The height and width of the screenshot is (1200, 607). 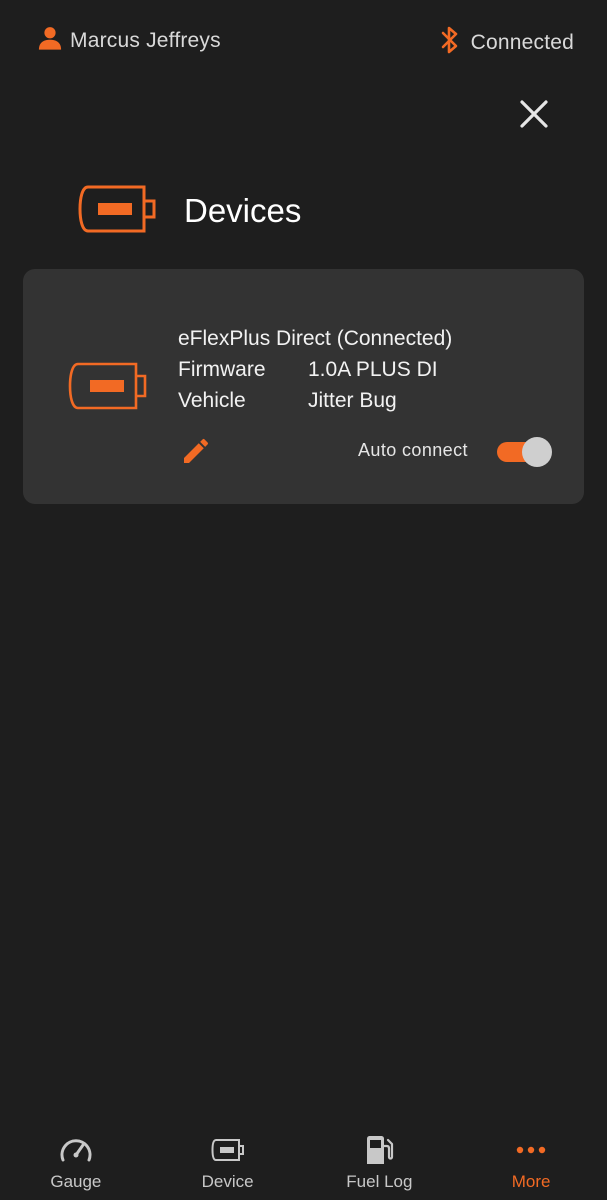 What do you see at coordinates (450, 42) in the screenshot?
I see `bluetooth-icon` at bounding box center [450, 42].